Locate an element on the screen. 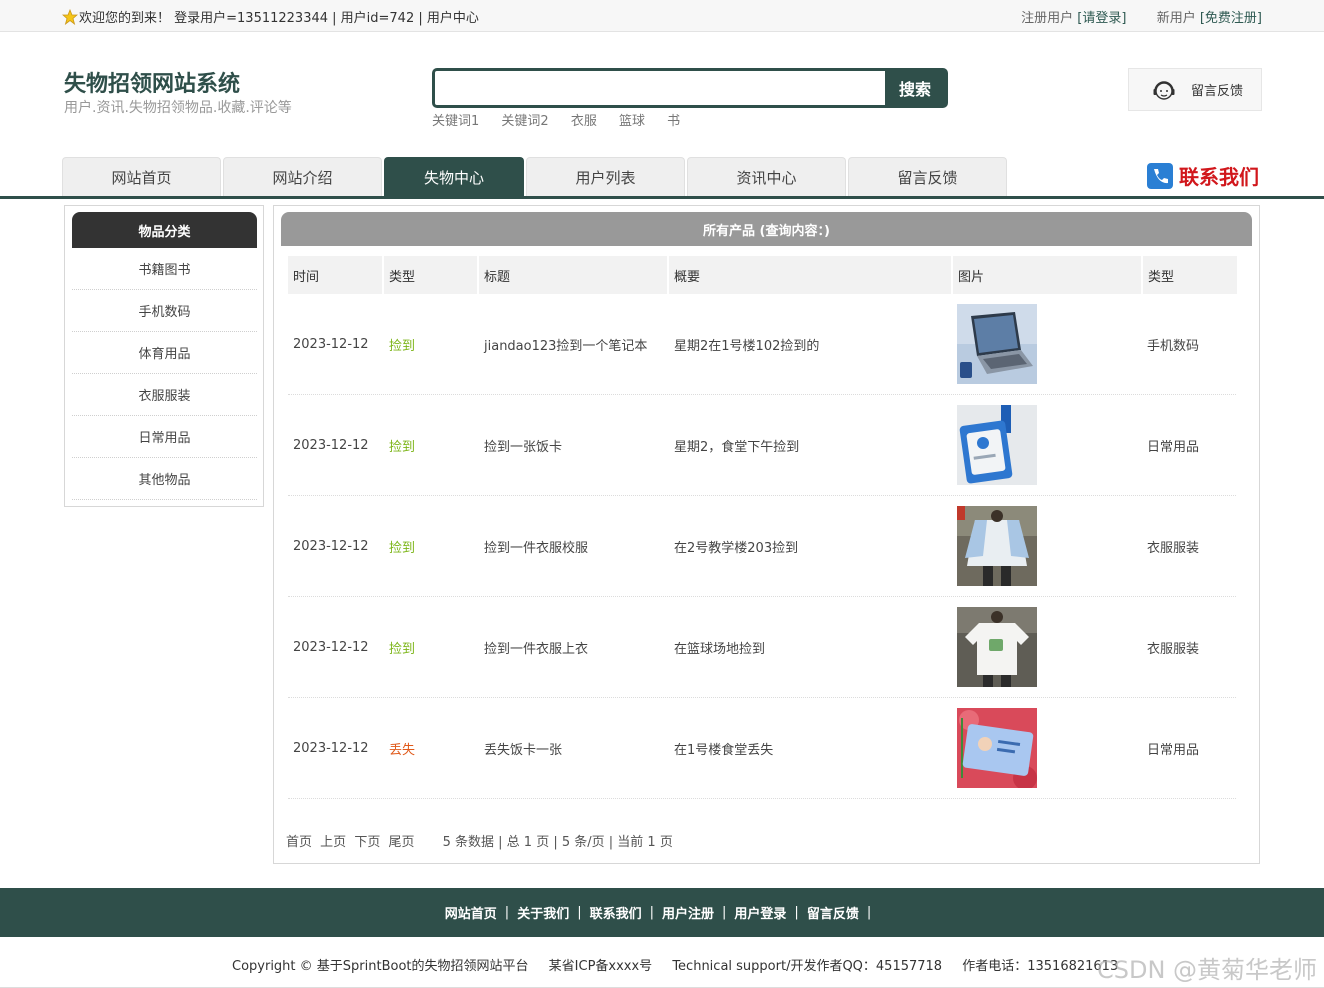 The width and height of the screenshot is (1324, 988). contact-us-label: 联系我们 is located at coordinates (1219, 177).